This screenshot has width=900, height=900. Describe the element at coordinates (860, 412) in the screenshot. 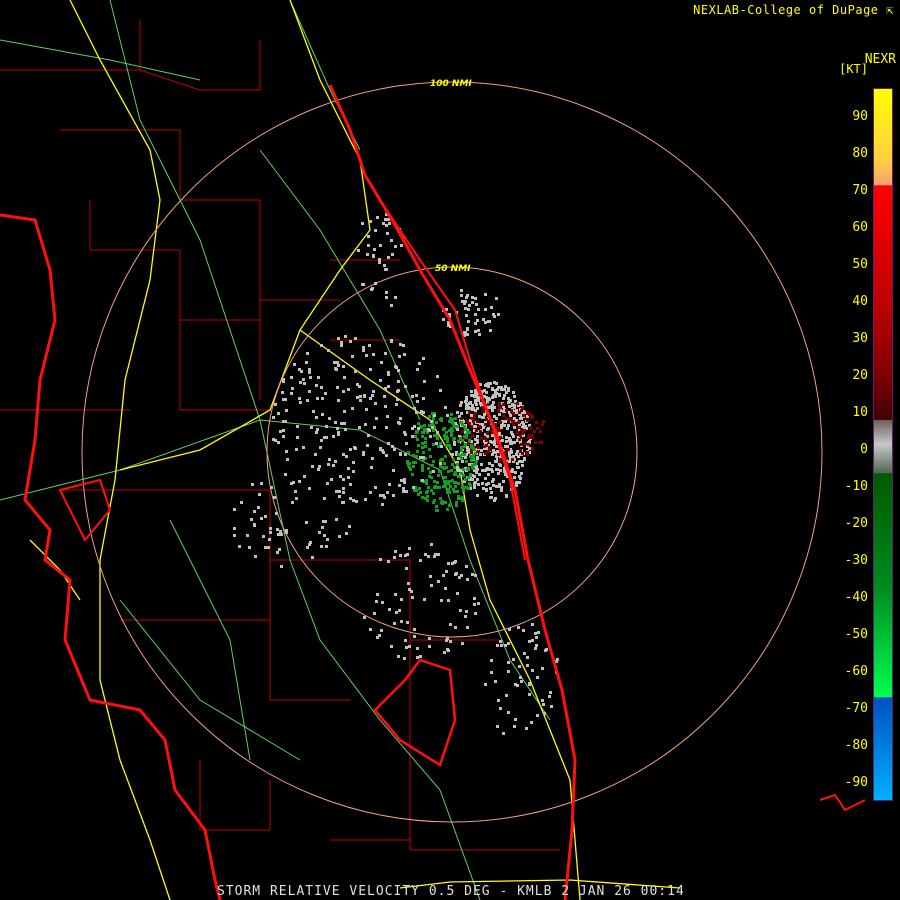

I see `scale-tick-label: 10` at that location.